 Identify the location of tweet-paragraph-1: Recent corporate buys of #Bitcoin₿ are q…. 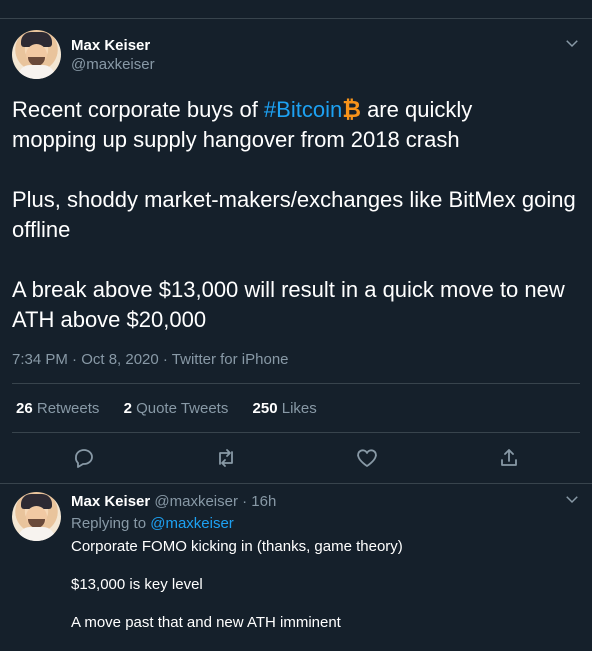
(242, 124).